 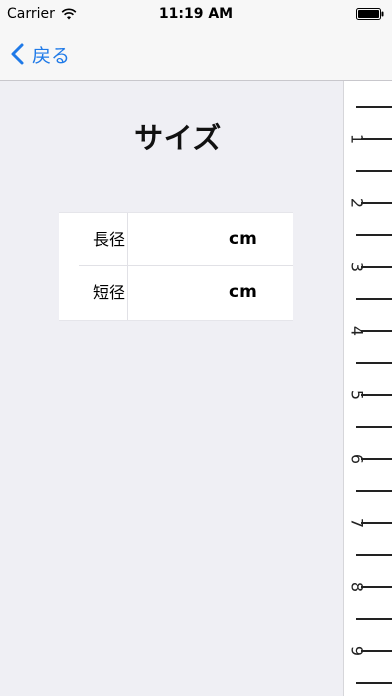 I want to click on ruler-svg: 1 2 3 4 5 6 7 8 9, so click(x=370, y=395).